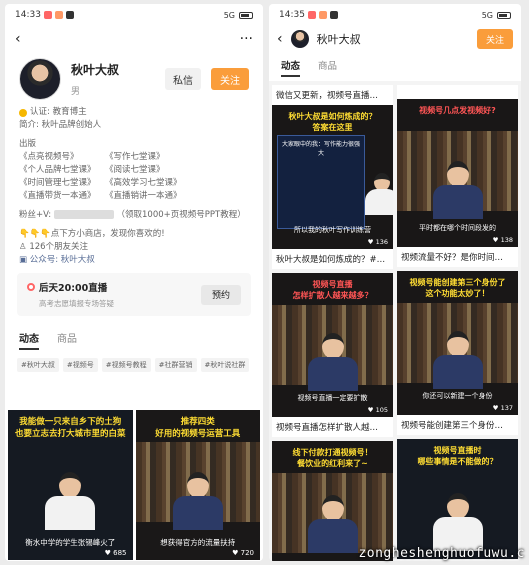 The image size is (529, 565). I want to click on reserve-button: 预约, so click(221, 294).